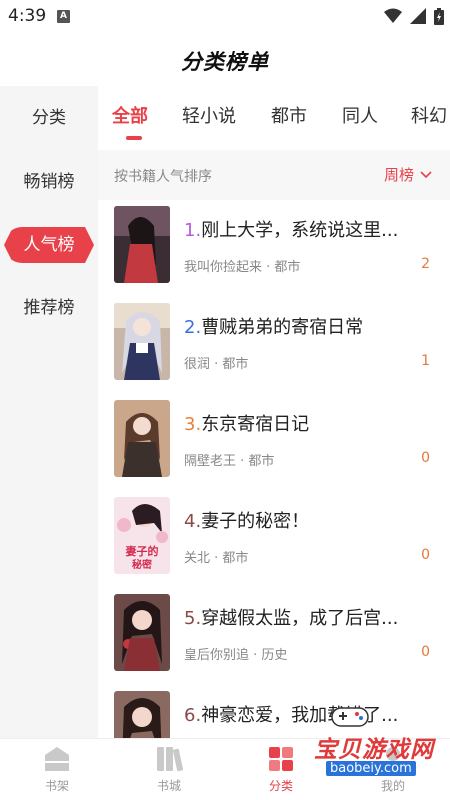 The width and height of the screenshot is (450, 800). I want to click on status-icons, so click(414, 16).